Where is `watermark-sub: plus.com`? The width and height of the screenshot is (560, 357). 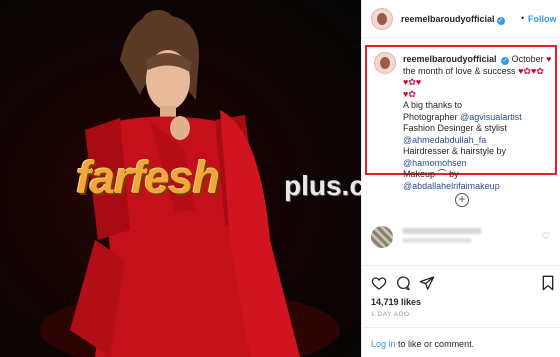 watermark-sub: plus.com is located at coordinates (322, 185).